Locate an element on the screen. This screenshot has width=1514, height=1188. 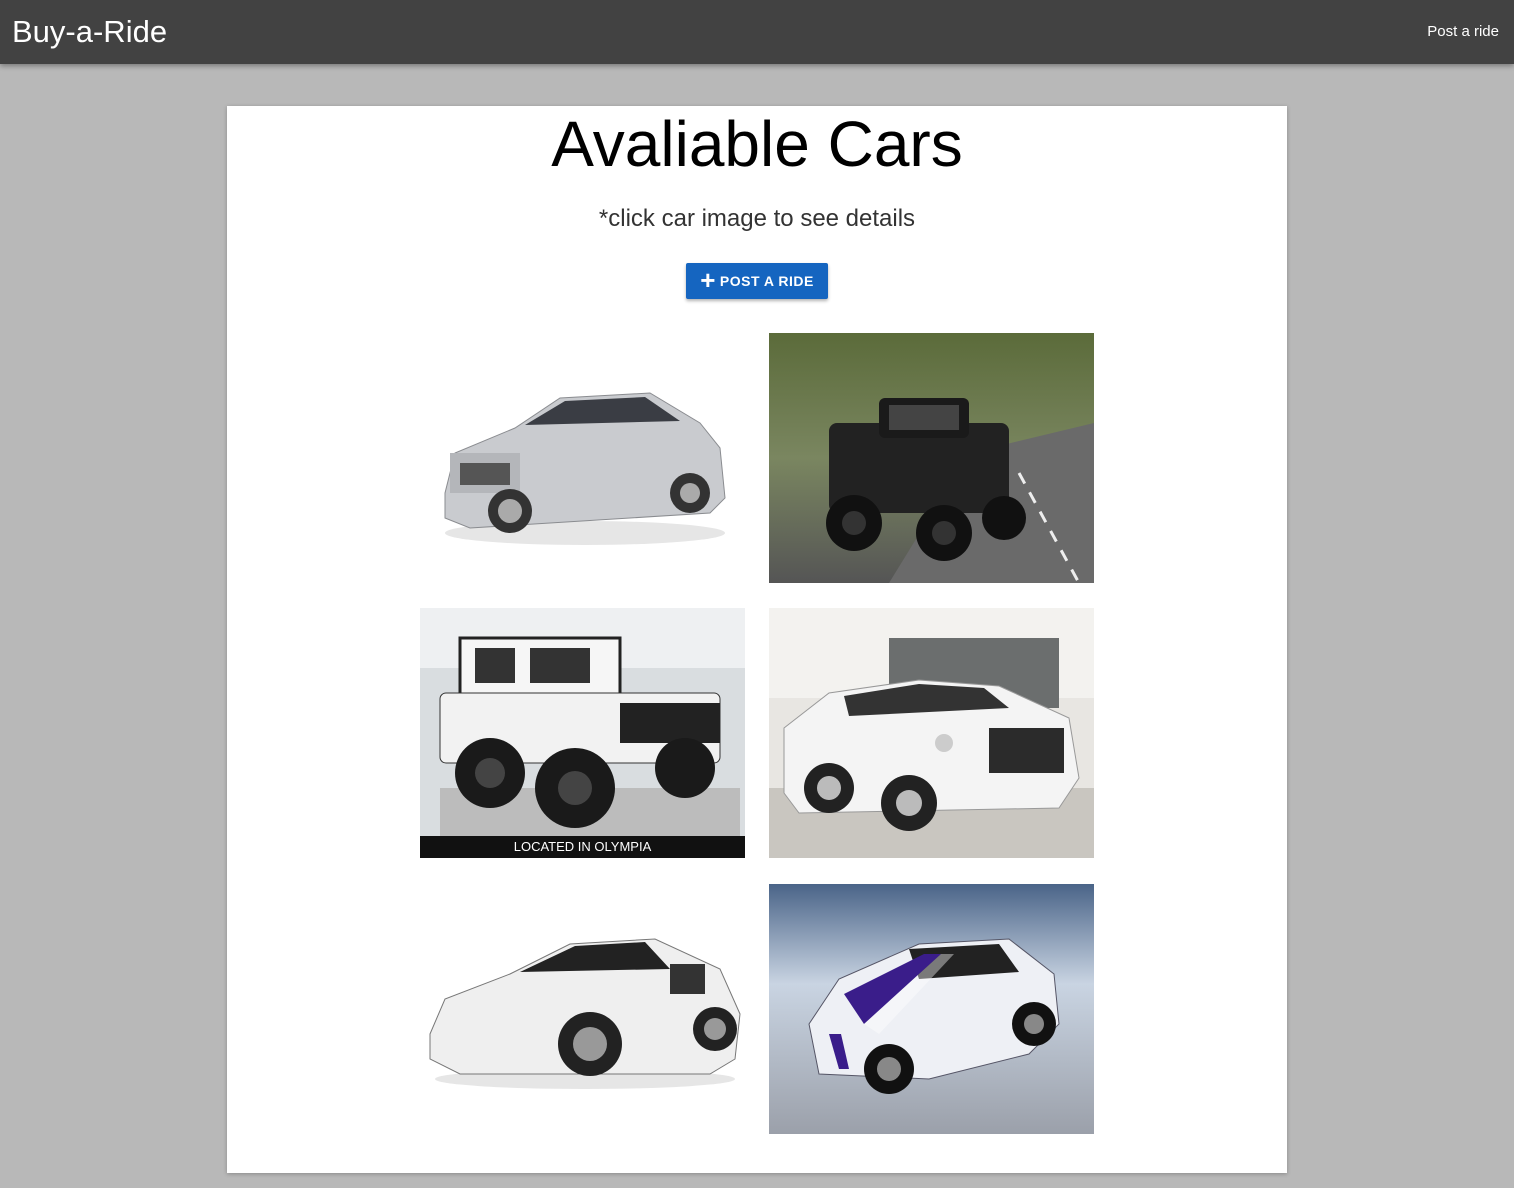
top-navbar: Buy-a-Ride Post a ride is located at coordinates (757, 32).